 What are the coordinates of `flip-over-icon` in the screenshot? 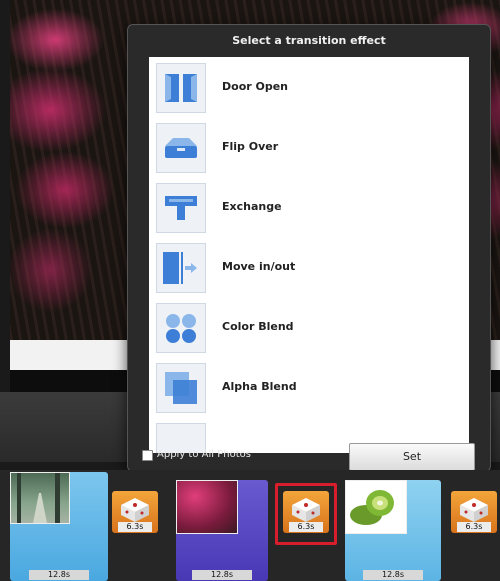 It's located at (181, 148).